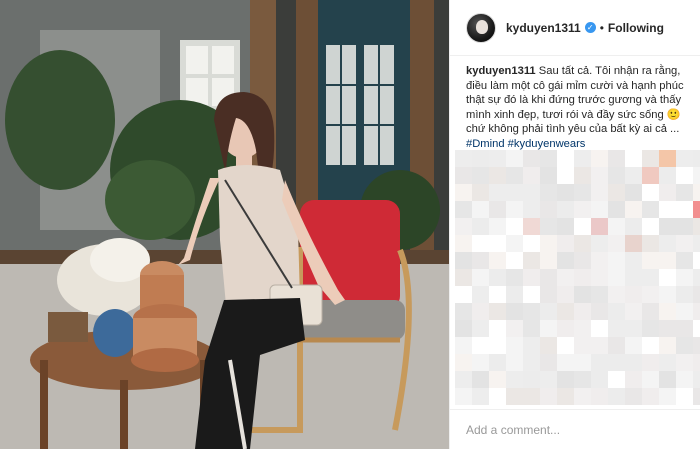  I want to click on post-header: kyduyen1311 ✓ • Following, so click(575, 28).